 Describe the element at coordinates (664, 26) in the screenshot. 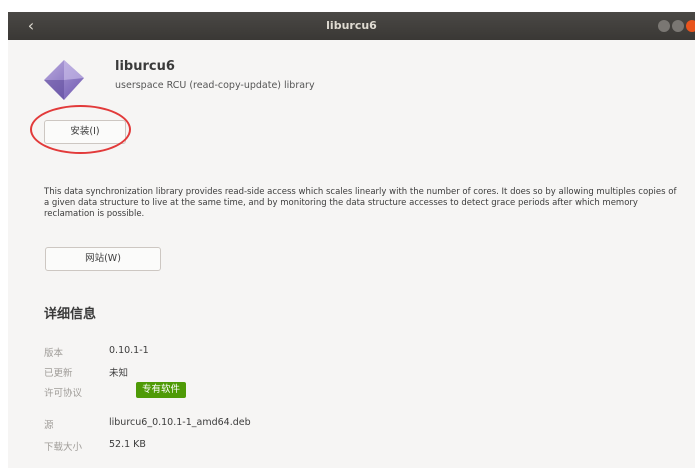

I see `minimize-button` at that location.